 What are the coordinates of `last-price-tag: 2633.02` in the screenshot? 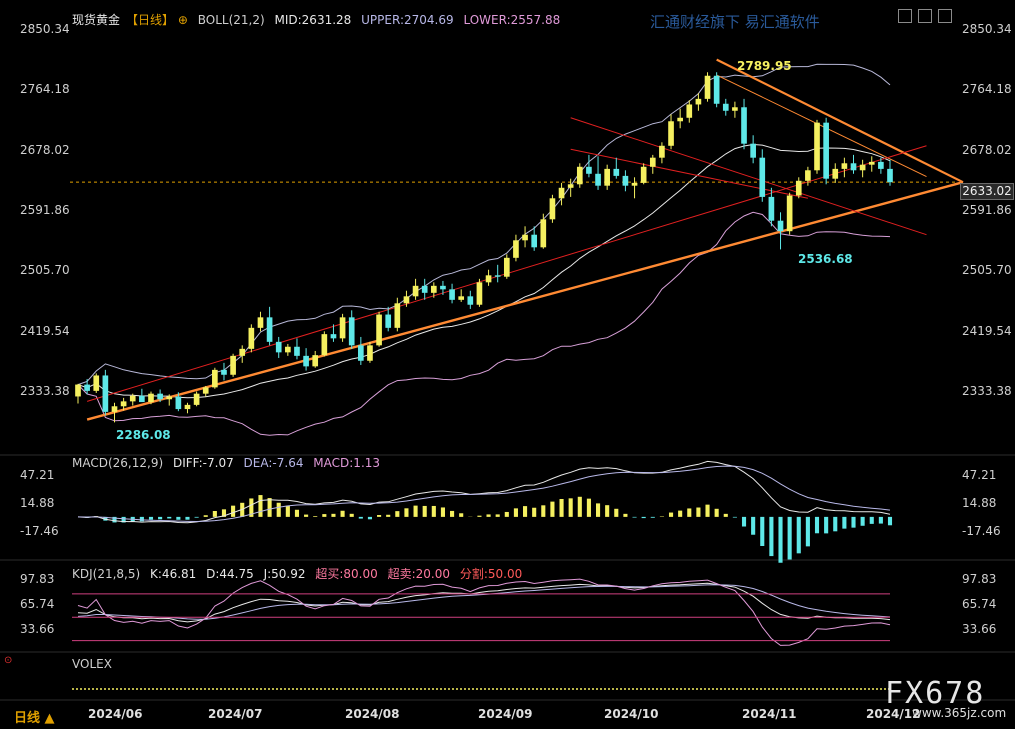 It's located at (987, 191).